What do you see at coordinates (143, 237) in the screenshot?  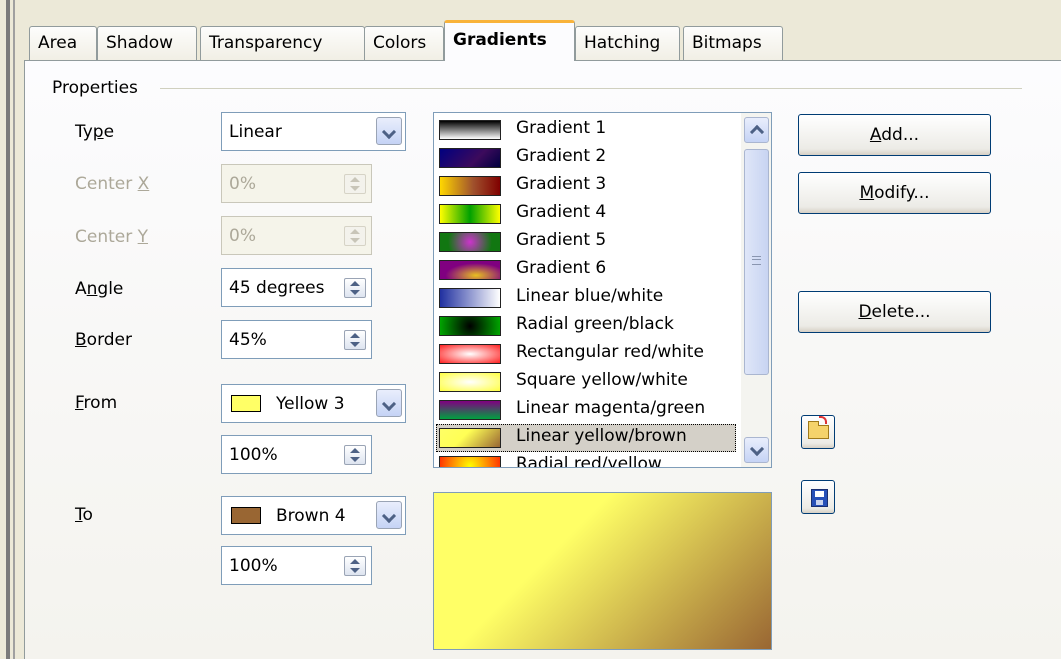 I see `center-y-label-mnemonic: Y` at bounding box center [143, 237].